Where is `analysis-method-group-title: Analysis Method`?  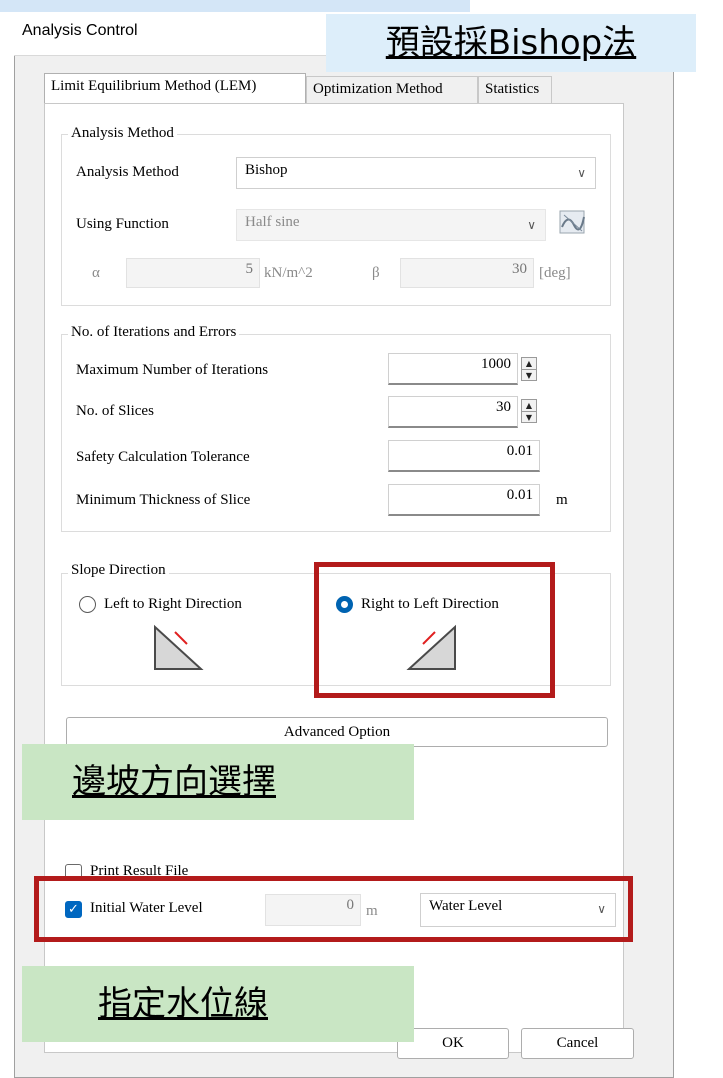 analysis-method-group-title: Analysis Method is located at coordinates (122, 133).